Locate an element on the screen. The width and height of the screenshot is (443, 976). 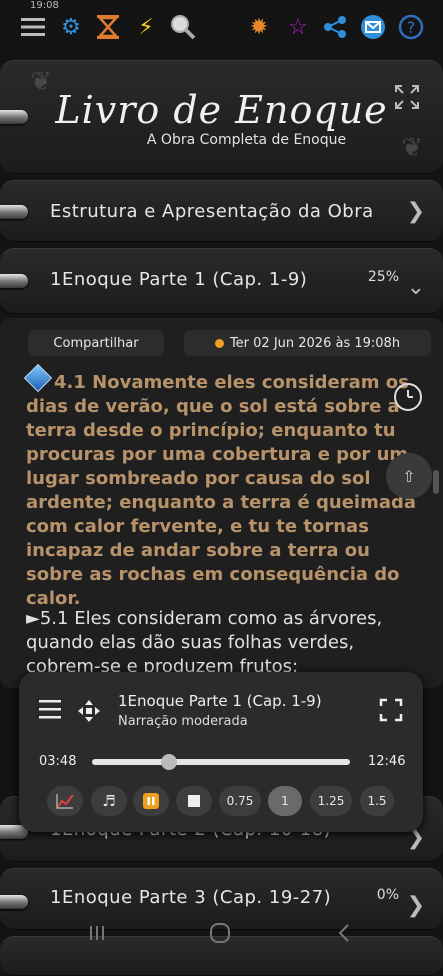
pause-icon is located at coordinates (151, 801).